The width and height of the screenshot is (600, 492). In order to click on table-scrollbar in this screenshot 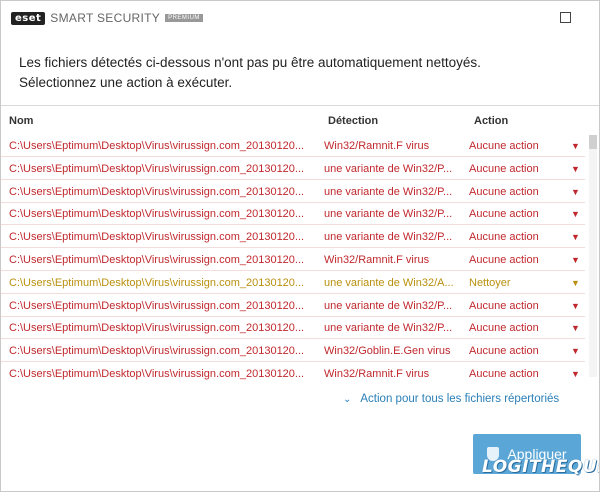, I will do `click(593, 256)`.